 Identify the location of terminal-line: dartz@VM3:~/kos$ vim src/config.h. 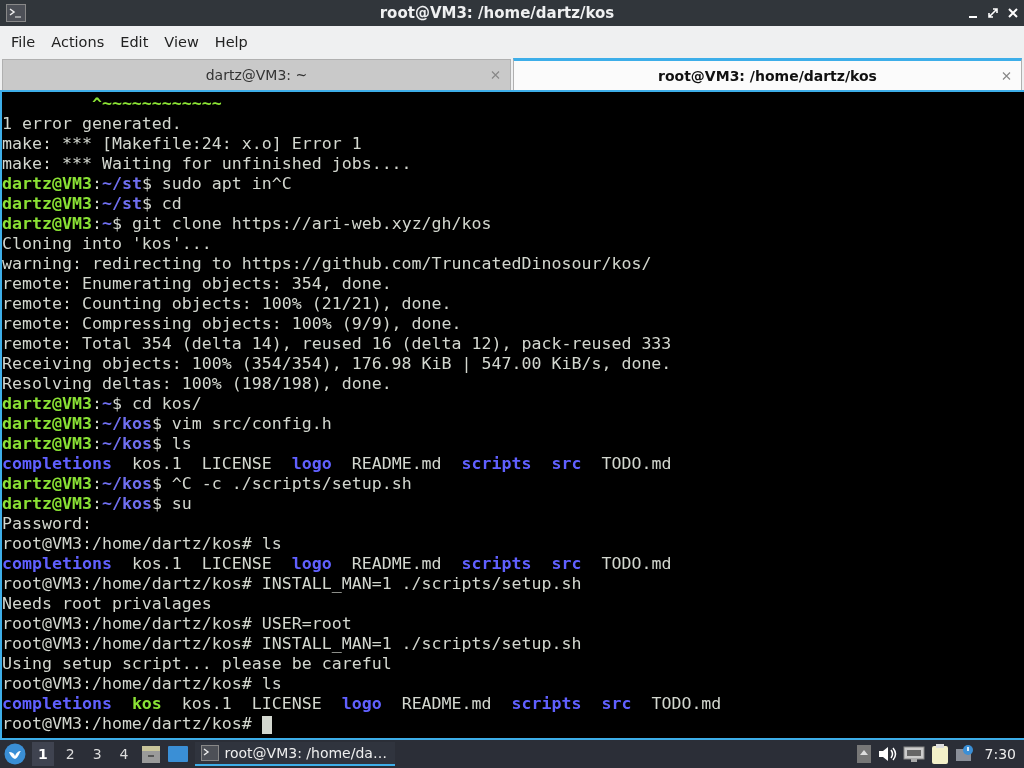
(167, 424).